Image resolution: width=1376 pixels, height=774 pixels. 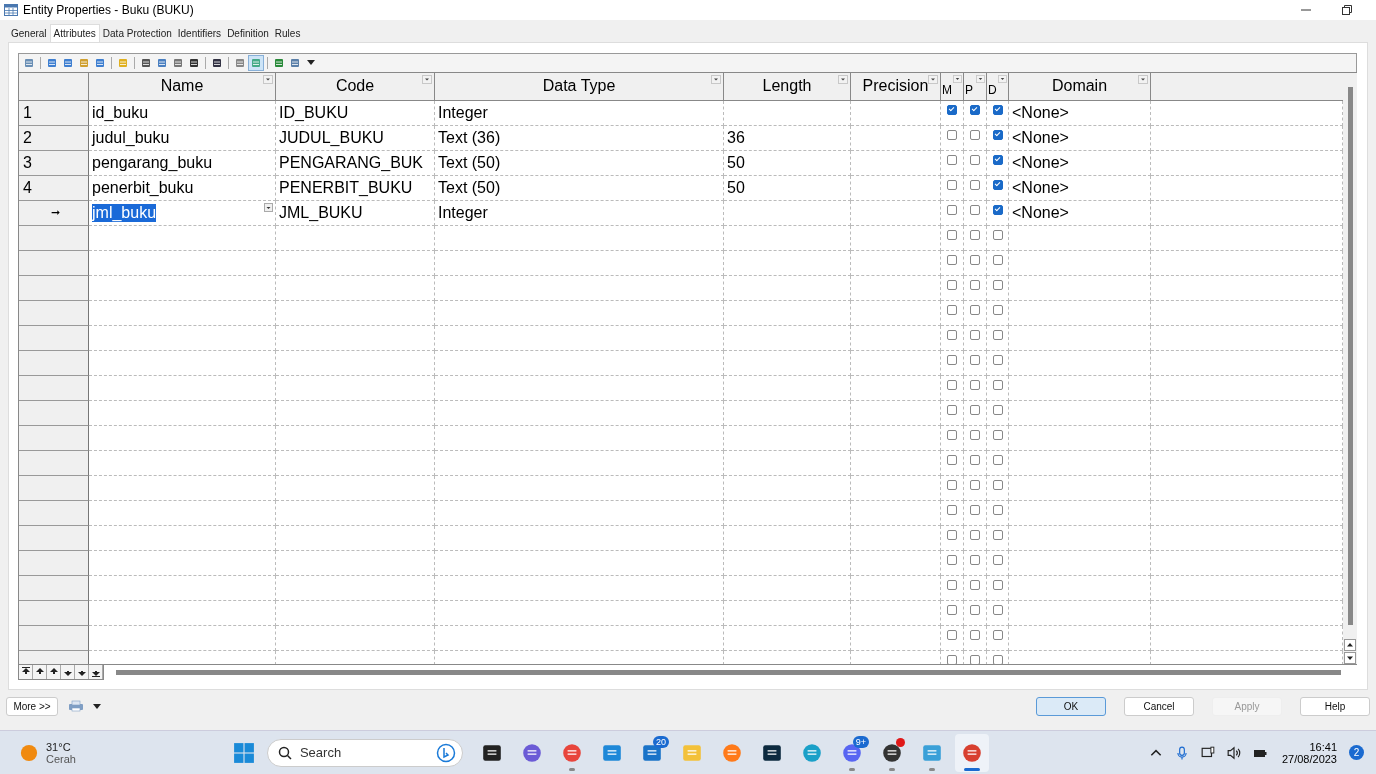 What do you see at coordinates (182, 138) in the screenshot?
I see `table-cell: judul_buku` at bounding box center [182, 138].